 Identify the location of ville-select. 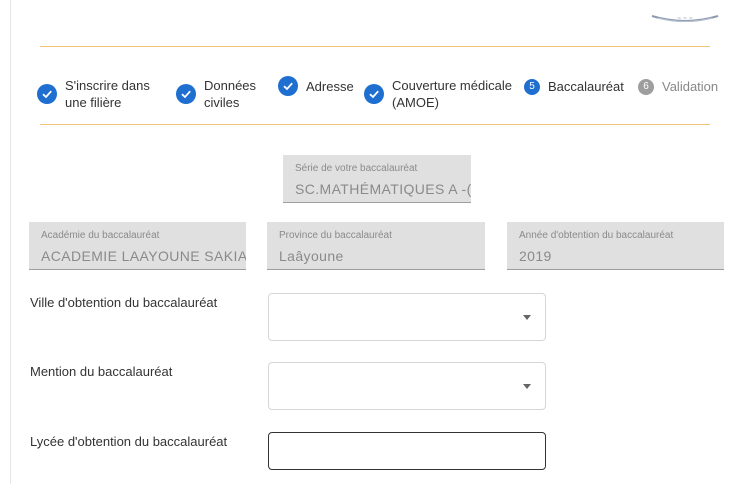
(407, 317).